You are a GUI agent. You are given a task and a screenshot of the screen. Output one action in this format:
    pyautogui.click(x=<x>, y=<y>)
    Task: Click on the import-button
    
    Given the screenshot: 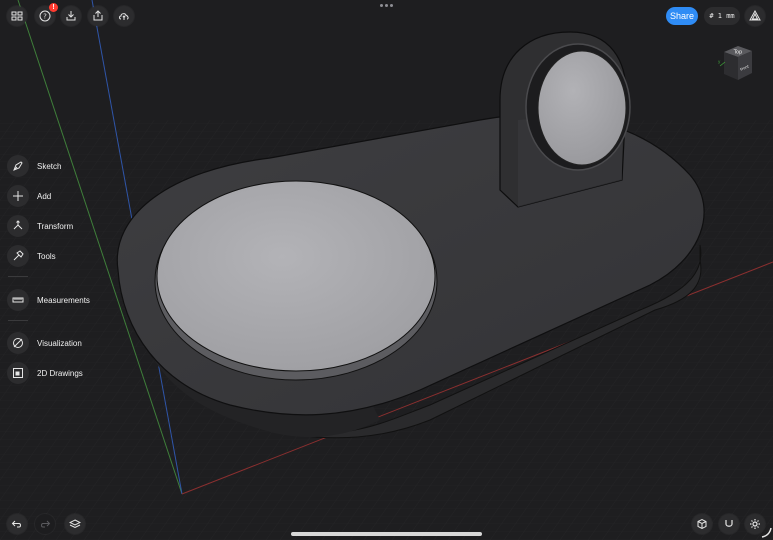 What is the action you would take?
    pyautogui.click(x=71, y=16)
    